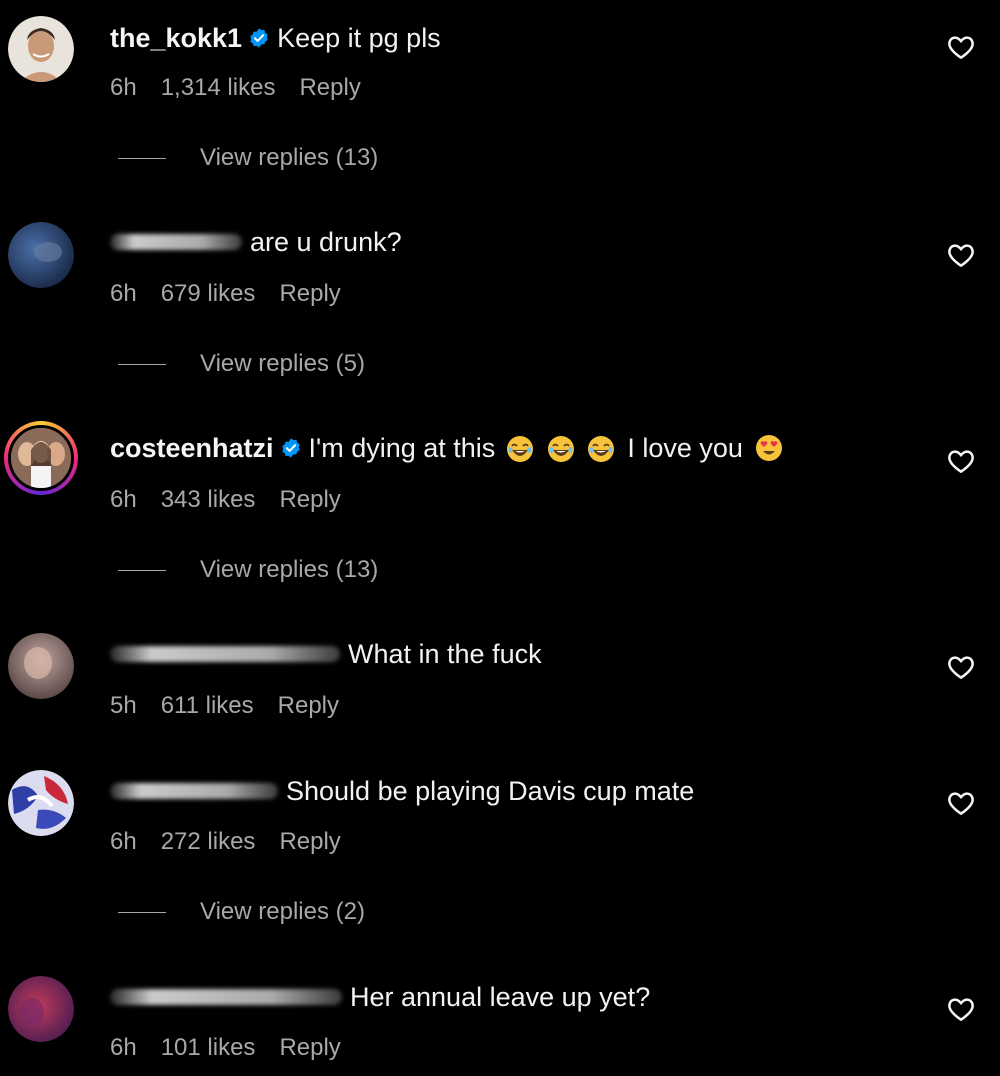 The width and height of the screenshot is (1000, 1076). I want to click on comment-top-line: the_kokk1 Keep it pg pls, so click(275, 38).